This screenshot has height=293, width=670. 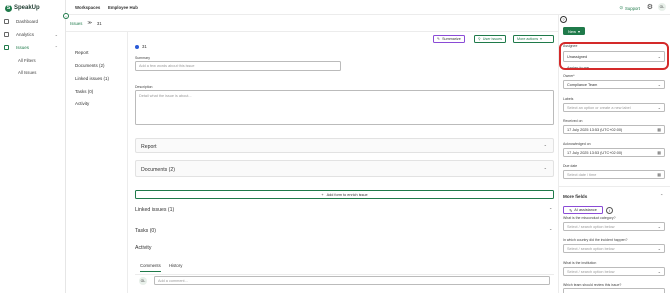 I want to click on section-nav-tasks: Tasks (0), so click(x=84, y=91).